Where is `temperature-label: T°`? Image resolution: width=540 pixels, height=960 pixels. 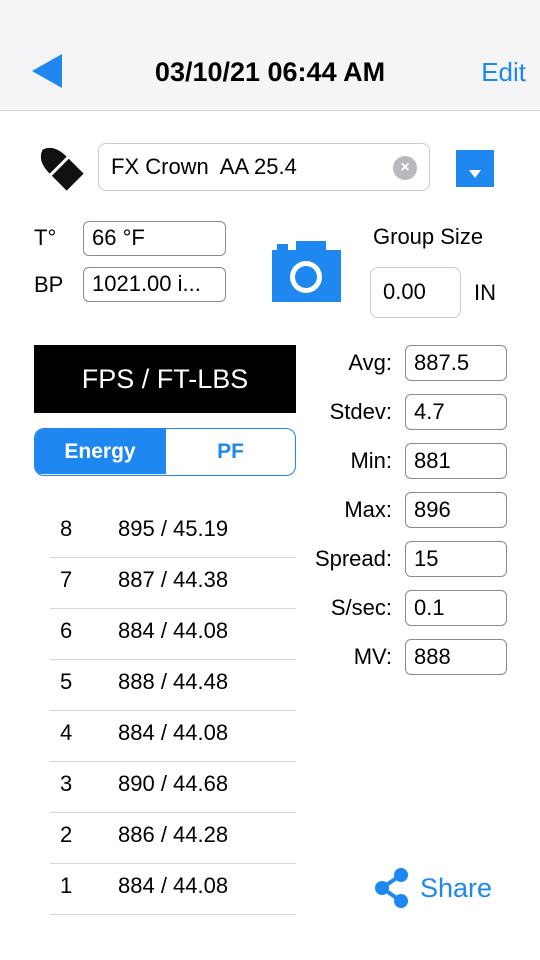
temperature-label: T° is located at coordinates (45, 237).